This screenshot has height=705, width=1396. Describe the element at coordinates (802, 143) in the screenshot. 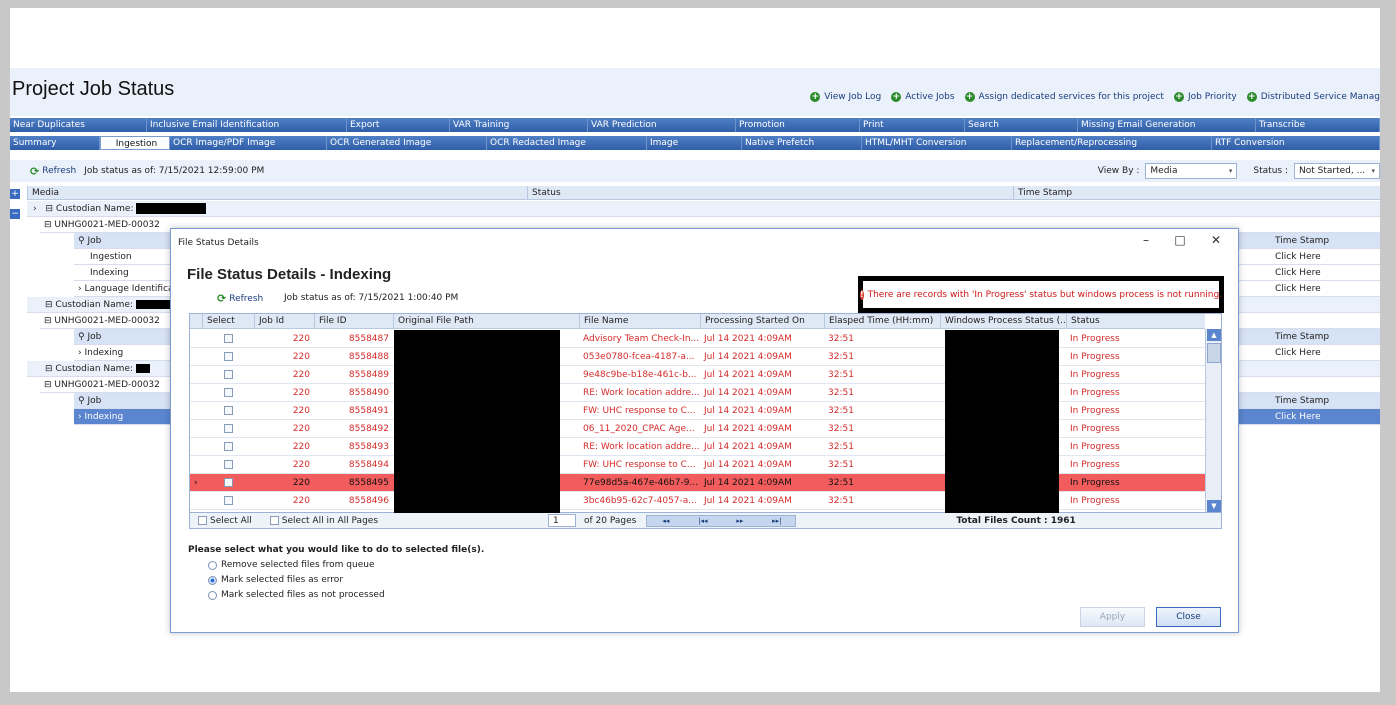

I see `tab-native-prefetch: Native Prefetch` at that location.